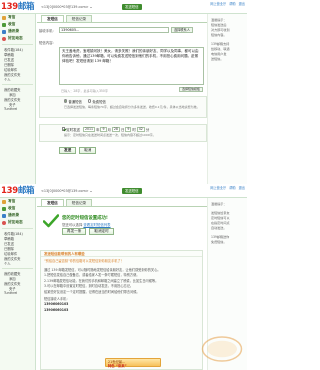 The width and height of the screenshot is (320, 370). What do you see at coordinates (98, 129) in the screenshot?
I see `year-unit: 年` at bounding box center [98, 129].